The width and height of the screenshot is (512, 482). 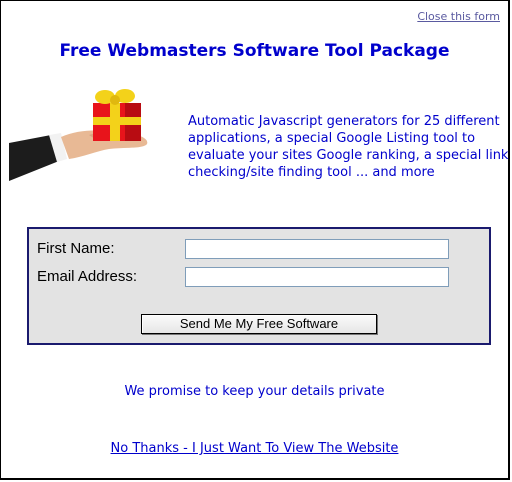 What do you see at coordinates (87, 276) in the screenshot?
I see `email-label: Email Address:` at bounding box center [87, 276].